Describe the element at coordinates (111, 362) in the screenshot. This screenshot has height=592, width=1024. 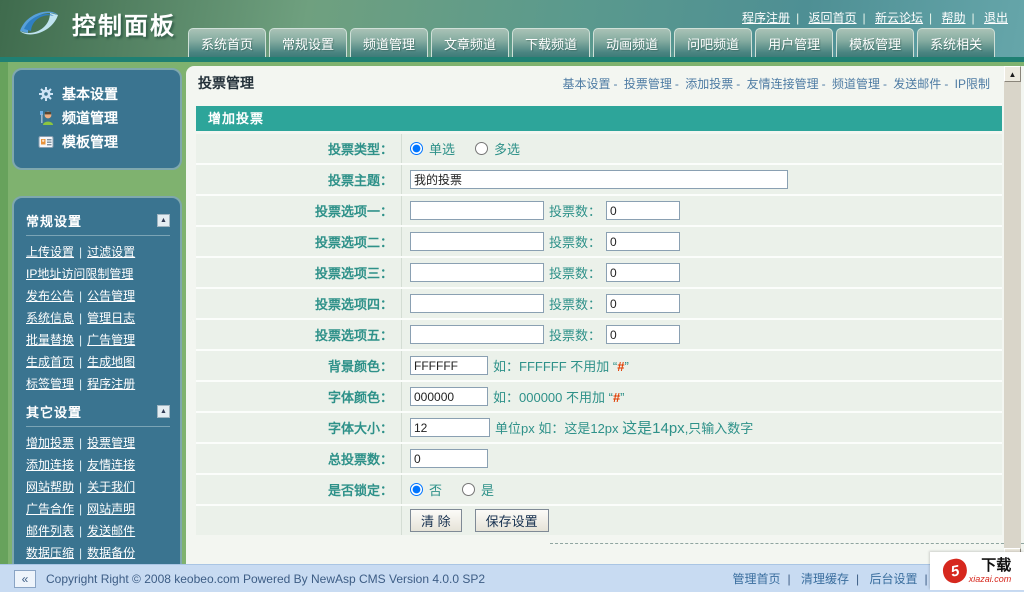
I see `sidebar-link: 生成地图` at that location.